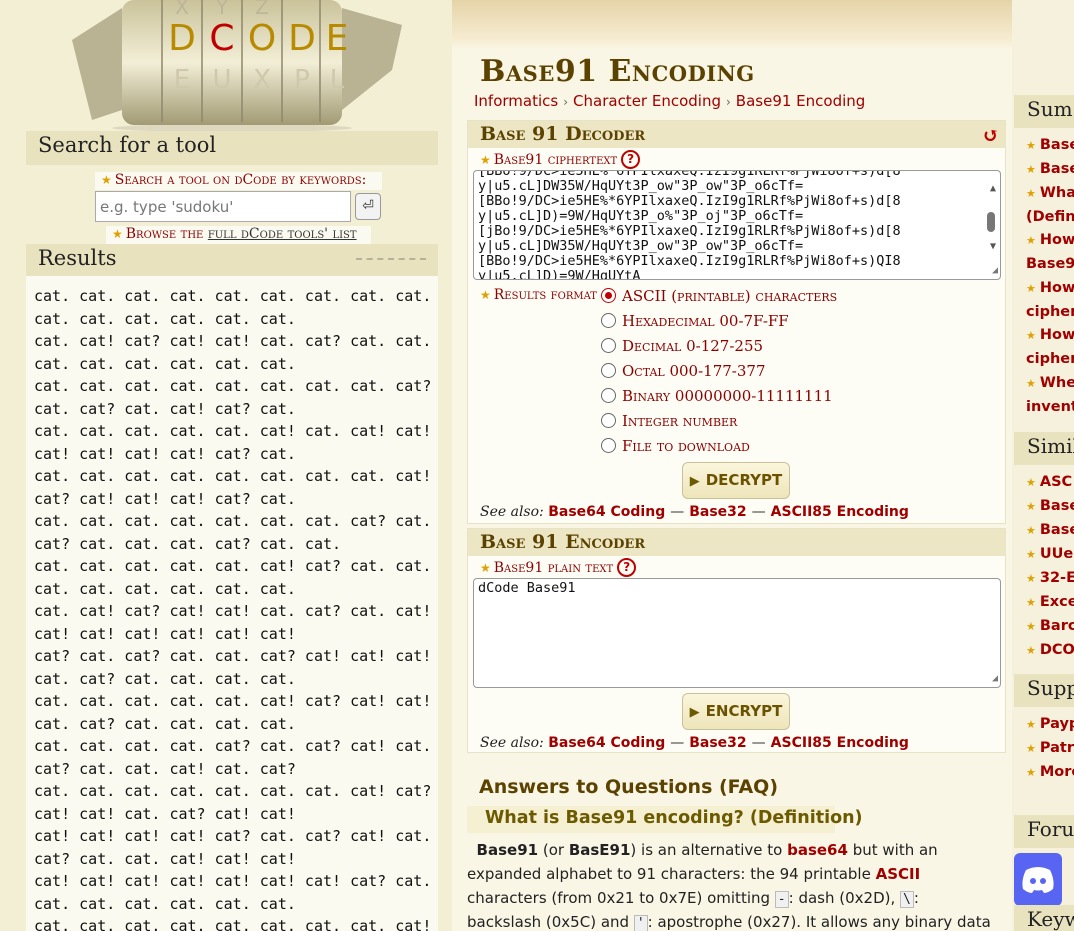 This screenshot has height=931, width=1074. I want to click on support-item: ★More, so click(1050, 772).